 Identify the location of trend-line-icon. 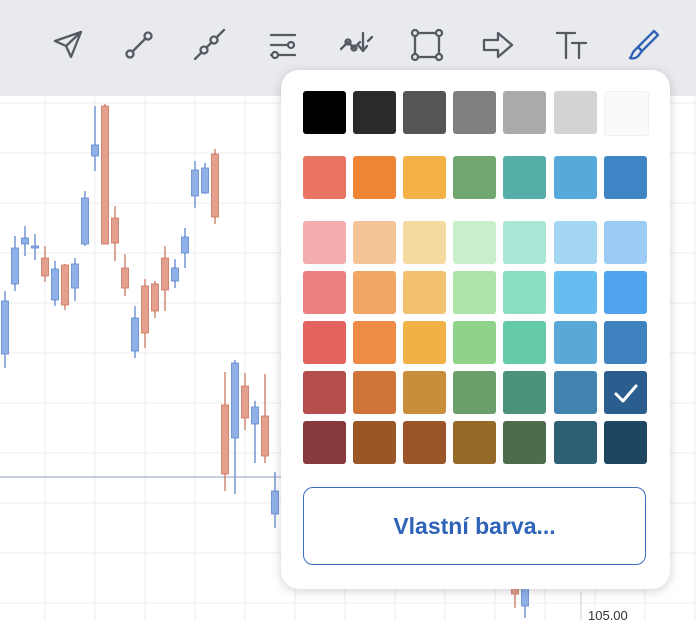
(139, 45).